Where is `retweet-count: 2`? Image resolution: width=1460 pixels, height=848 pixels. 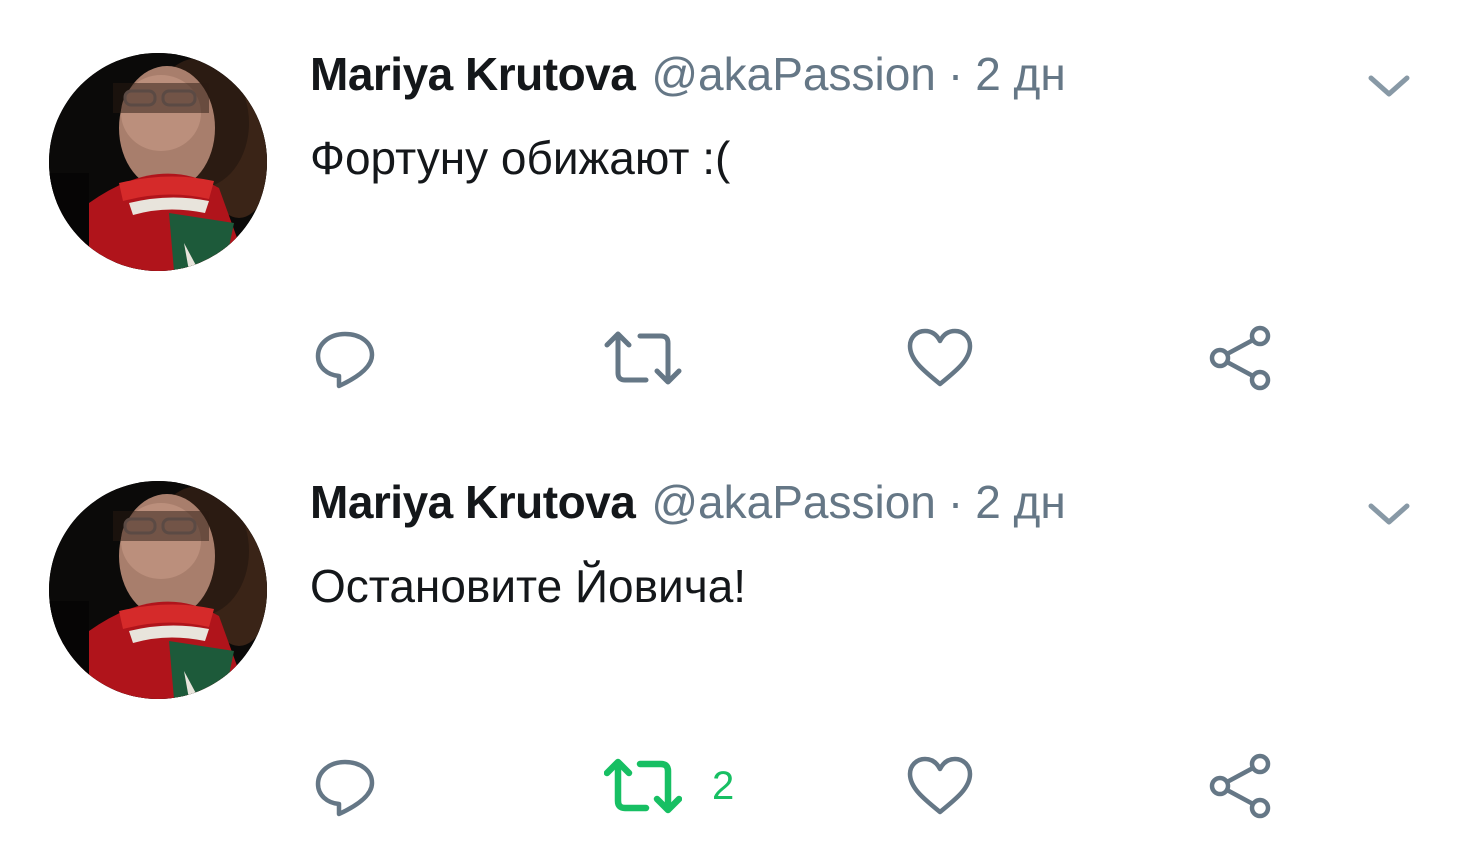 retweet-count: 2 is located at coordinates (723, 785).